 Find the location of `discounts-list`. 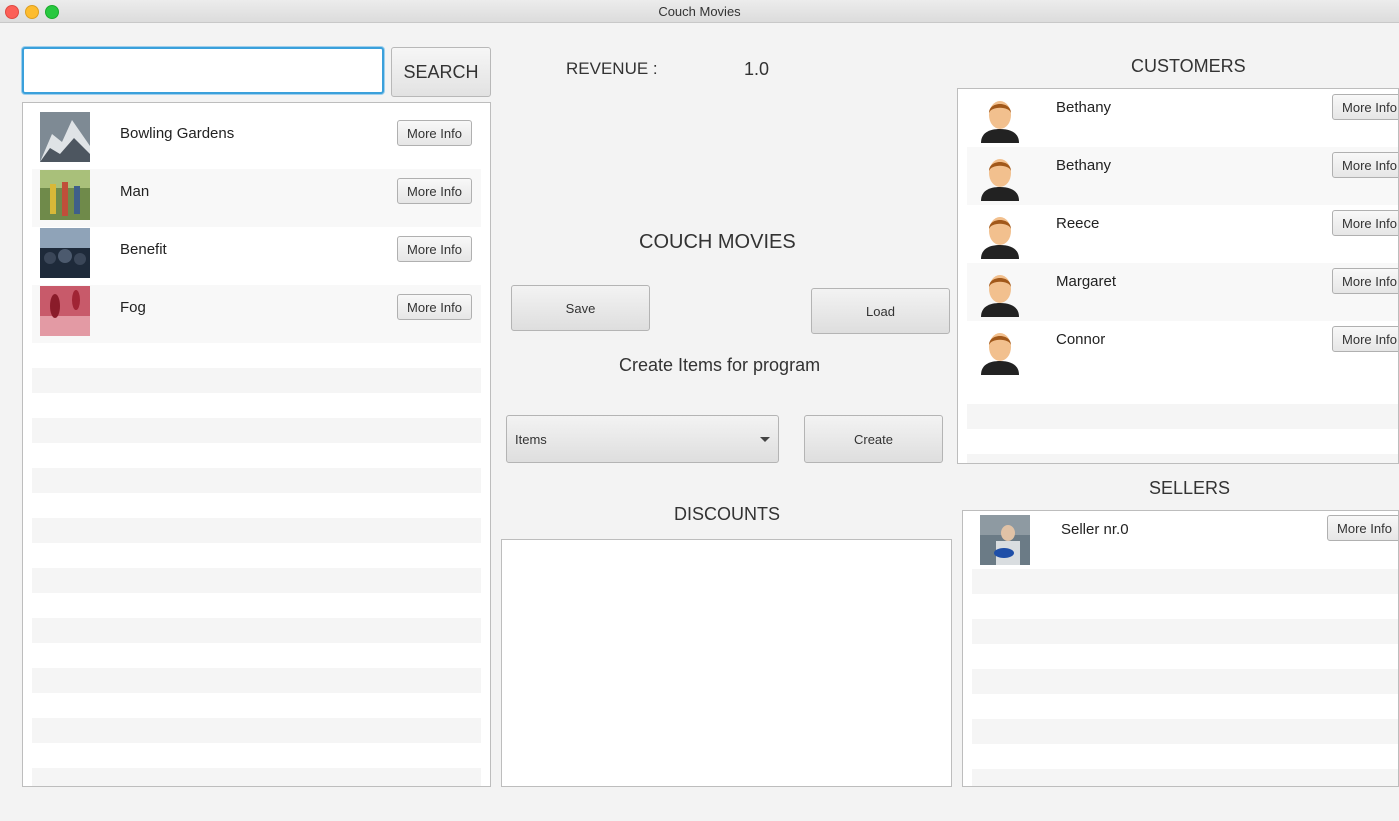

discounts-list is located at coordinates (726, 663).